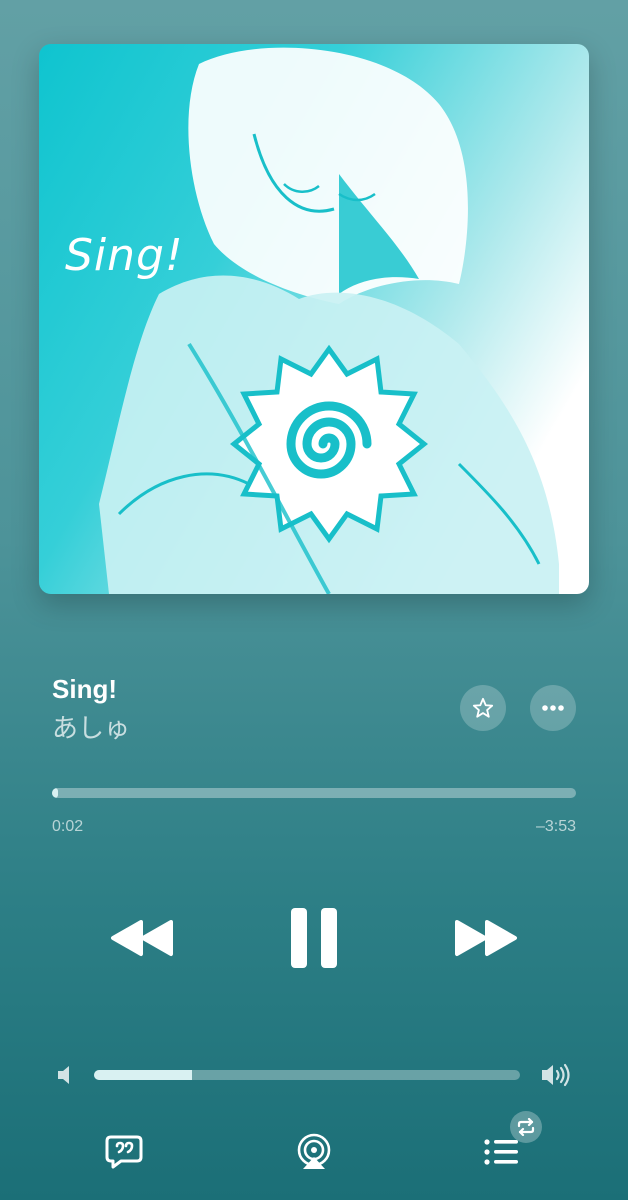 The image size is (628, 1200). What do you see at coordinates (84, 689) in the screenshot?
I see `track-title: Sing!` at bounding box center [84, 689].